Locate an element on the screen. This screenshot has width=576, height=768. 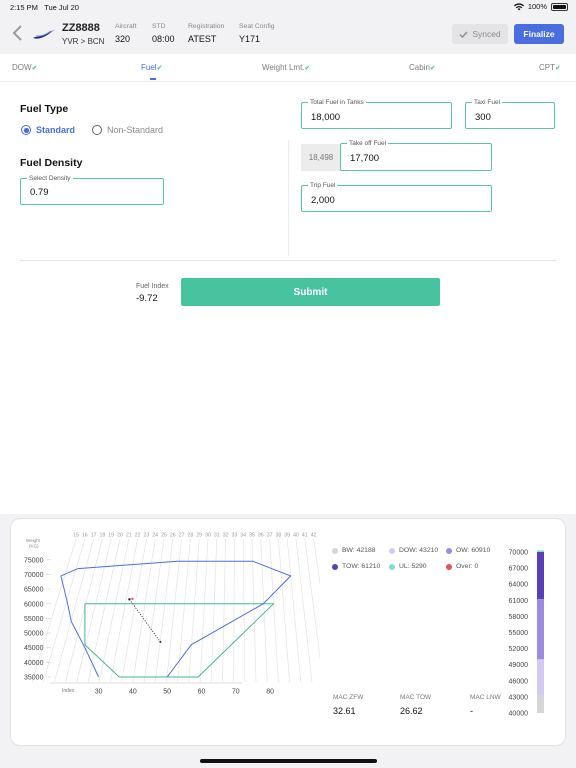
radio-non-standard: Non-Standard is located at coordinates (127, 130).